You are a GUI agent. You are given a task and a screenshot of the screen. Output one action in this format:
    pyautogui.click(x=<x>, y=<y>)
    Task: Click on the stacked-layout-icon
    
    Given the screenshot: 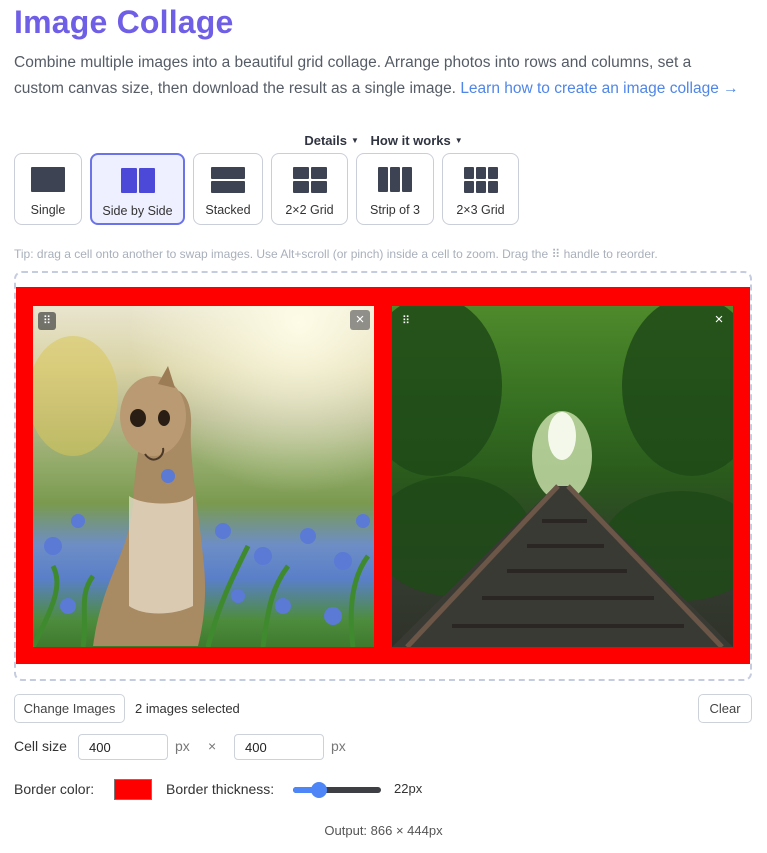 What is the action you would take?
    pyautogui.click(x=228, y=180)
    